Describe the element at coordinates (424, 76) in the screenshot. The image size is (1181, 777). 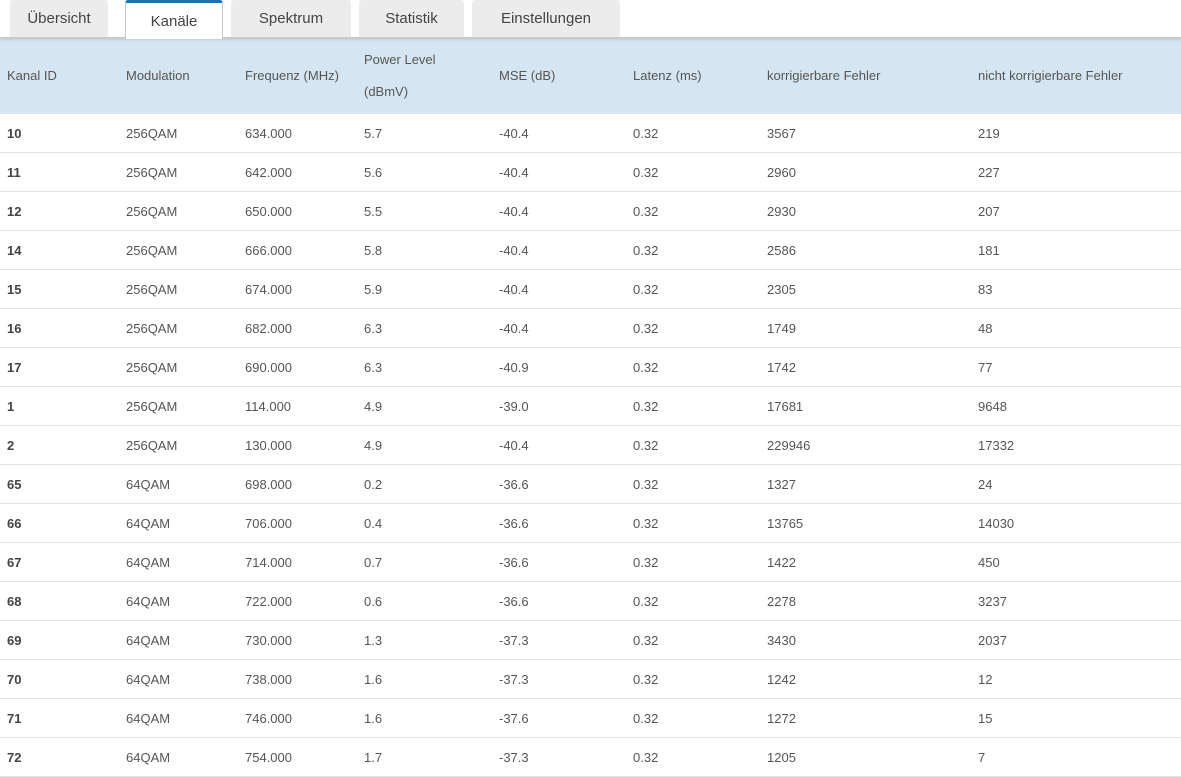
I see `header-power-level: Power Level (dBmV)` at that location.